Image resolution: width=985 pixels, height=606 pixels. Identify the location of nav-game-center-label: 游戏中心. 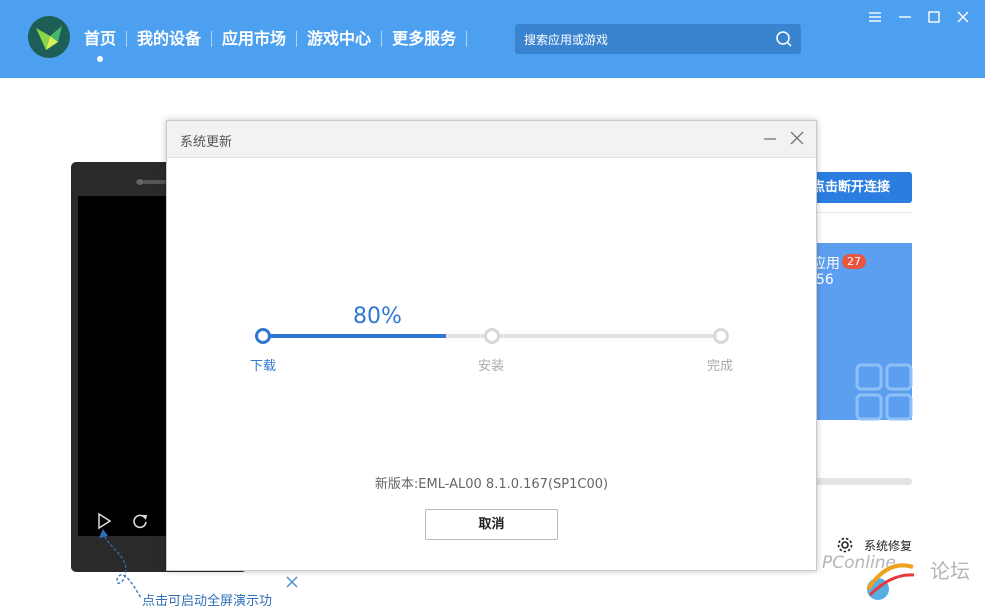
(339, 38).